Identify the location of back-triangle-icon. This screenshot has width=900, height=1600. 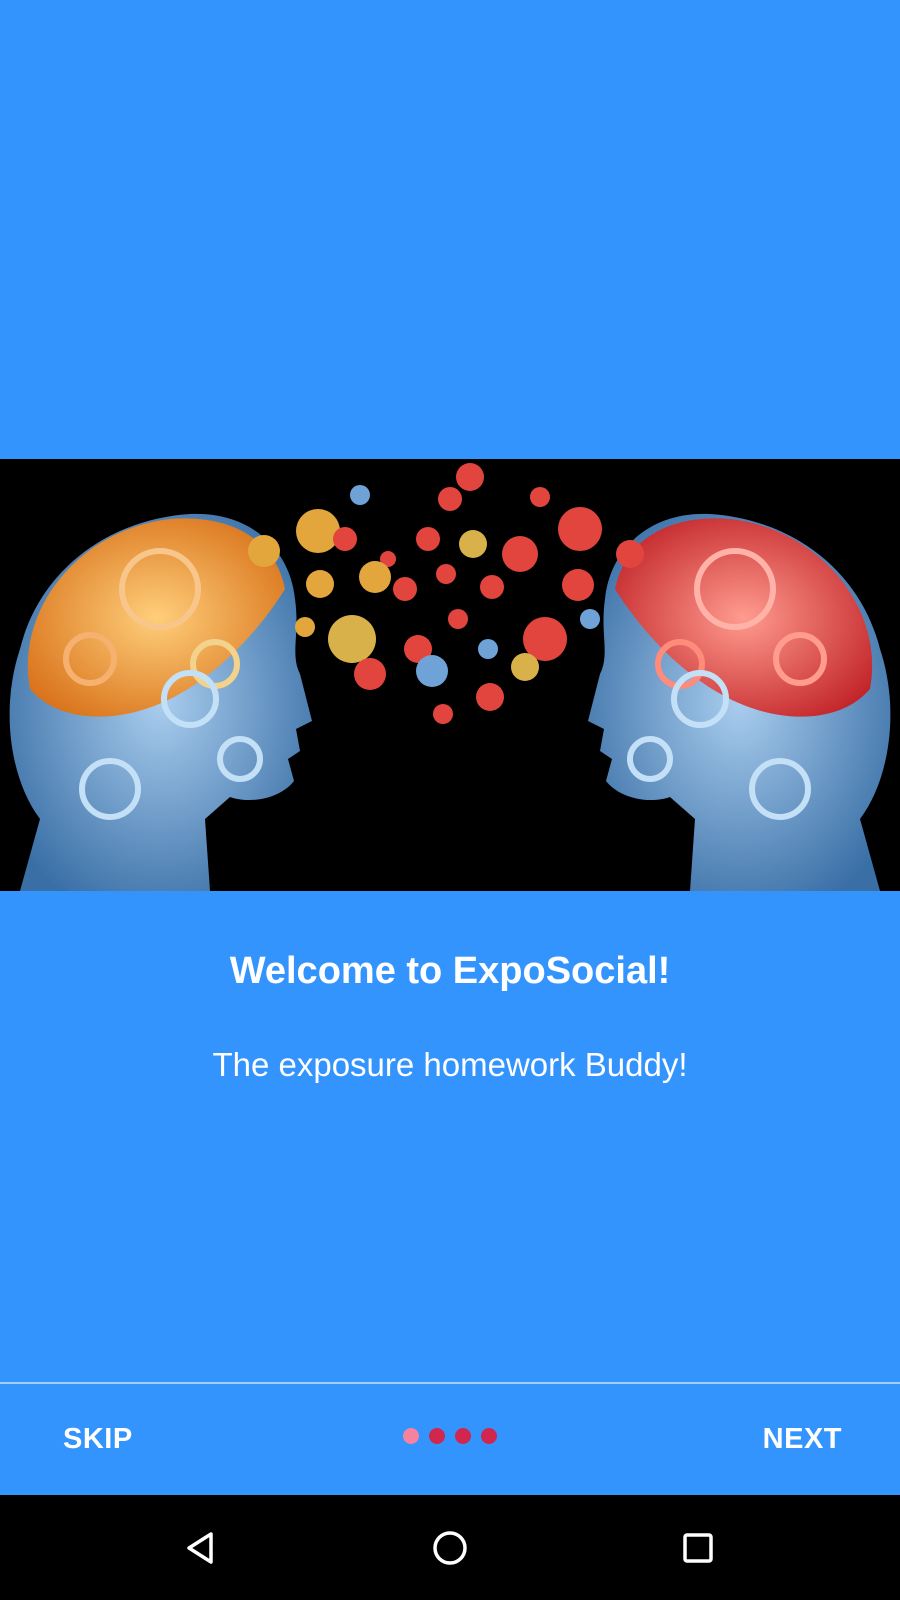
(201, 1547).